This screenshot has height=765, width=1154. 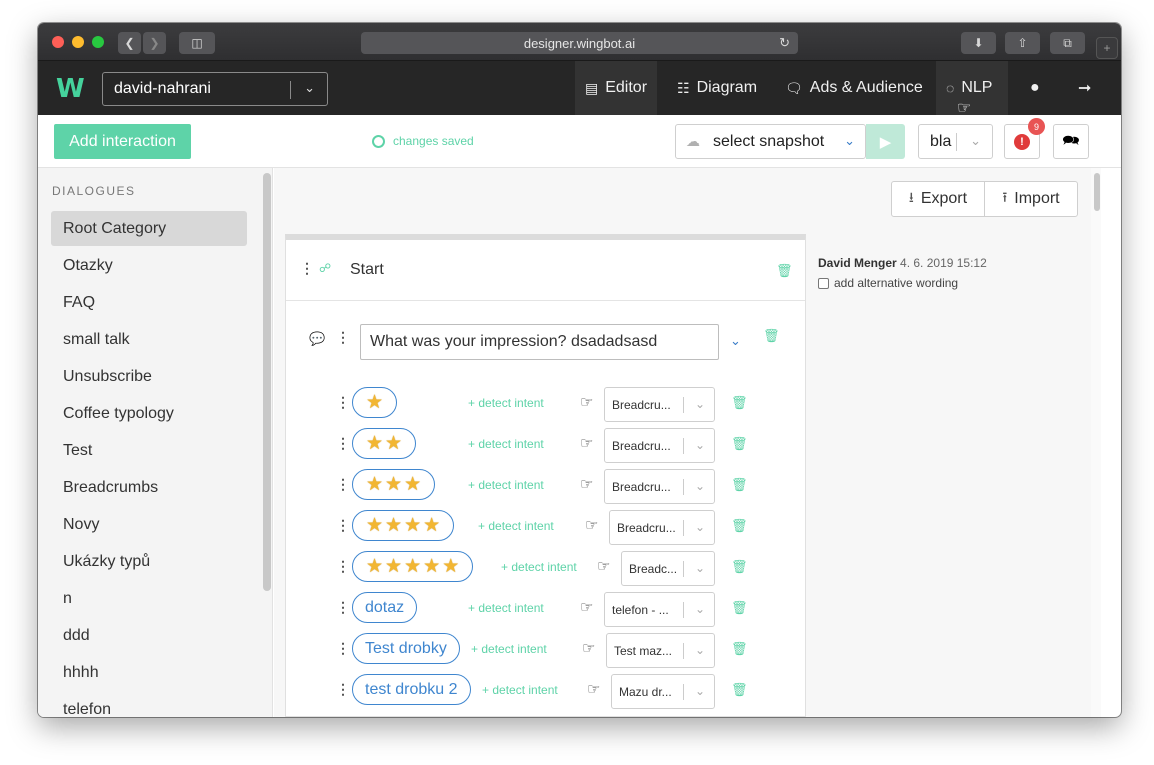 What do you see at coordinates (367, 270) in the screenshot?
I see `card-title: Start` at bounding box center [367, 270].